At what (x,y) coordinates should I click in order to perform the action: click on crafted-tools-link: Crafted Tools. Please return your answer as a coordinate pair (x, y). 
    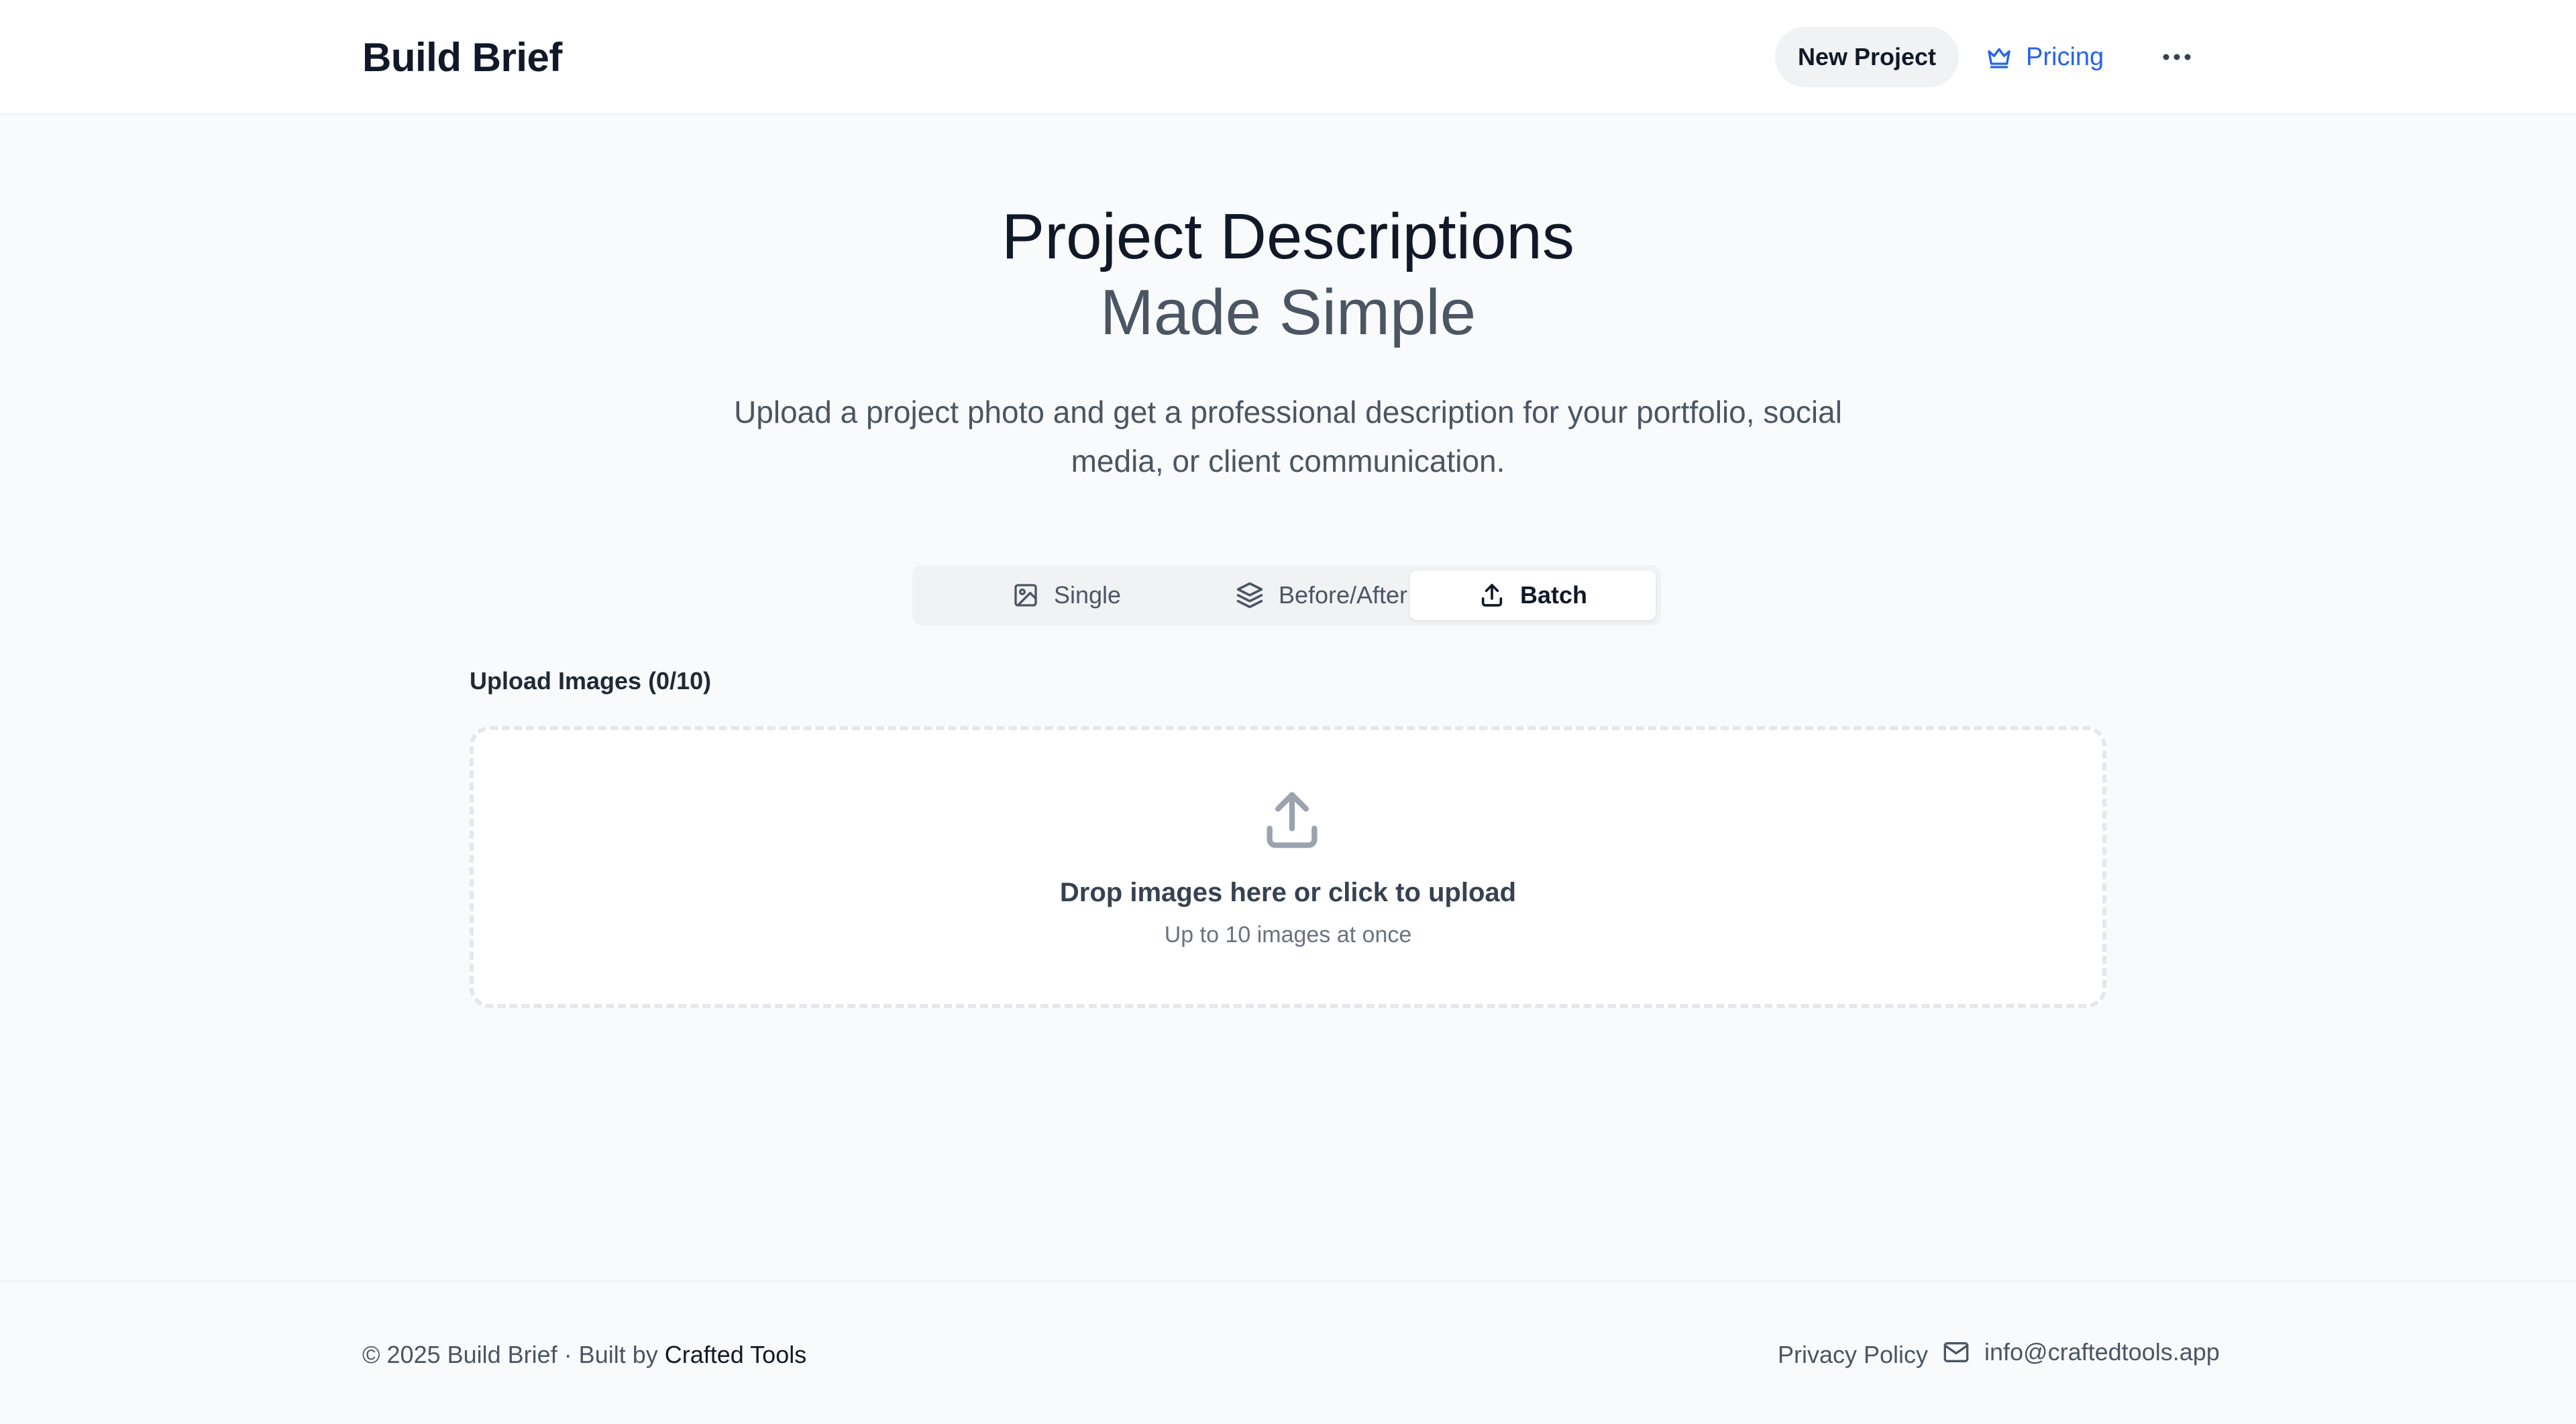
    Looking at the image, I should click on (735, 1354).